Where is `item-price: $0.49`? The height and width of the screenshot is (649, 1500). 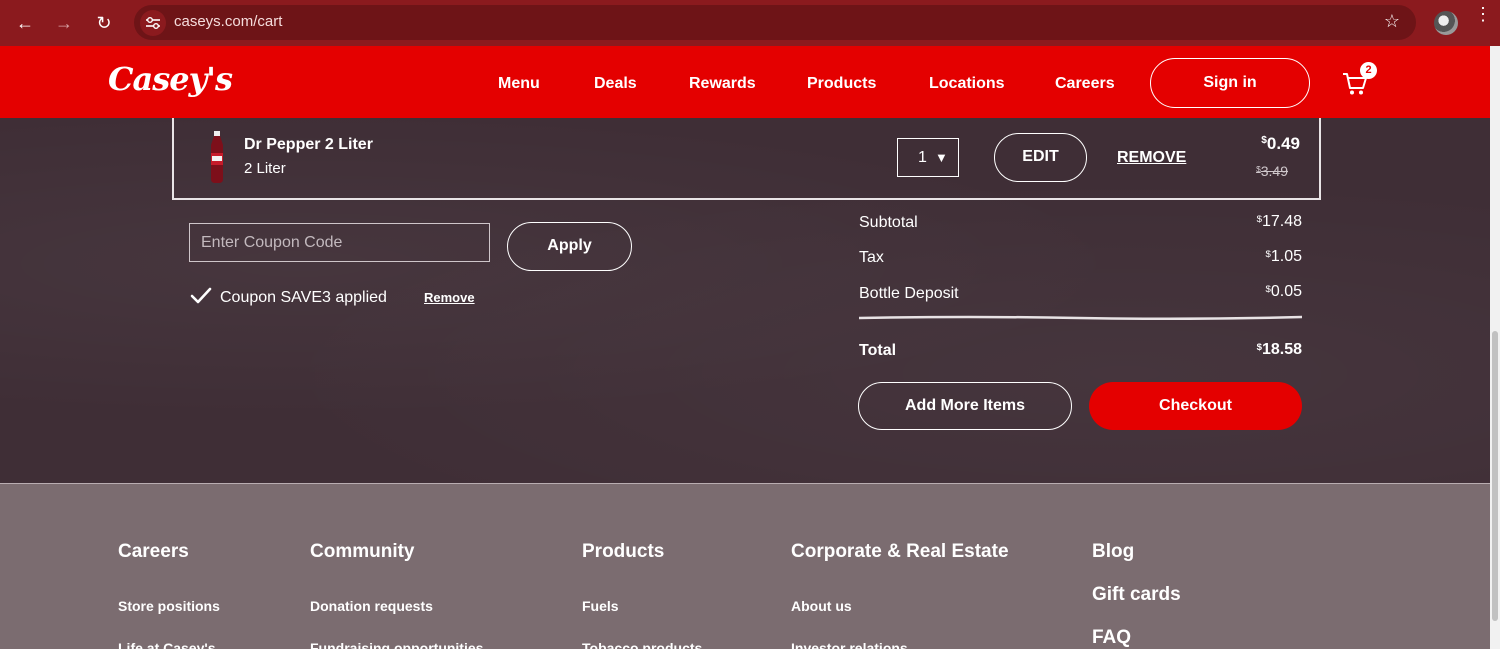
item-price: $0.49 is located at coordinates (1280, 143).